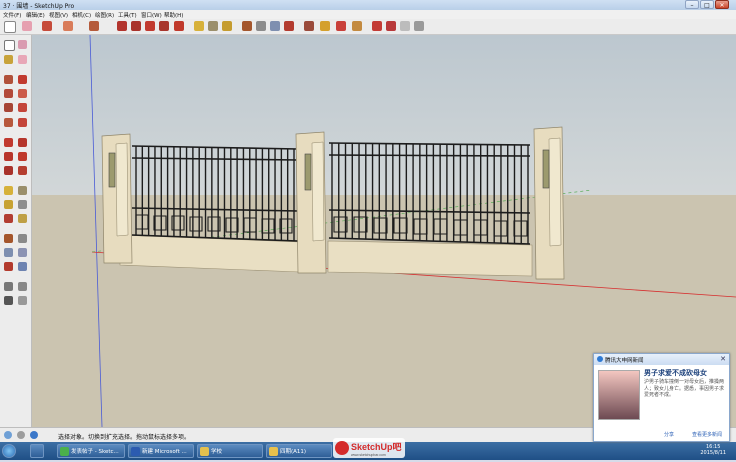 This screenshot has height=462, width=736. What do you see at coordinates (369, 448) in the screenshot?
I see `watermark-logo: SketchUp吧 www.sketchupbar.com` at bounding box center [369, 448].